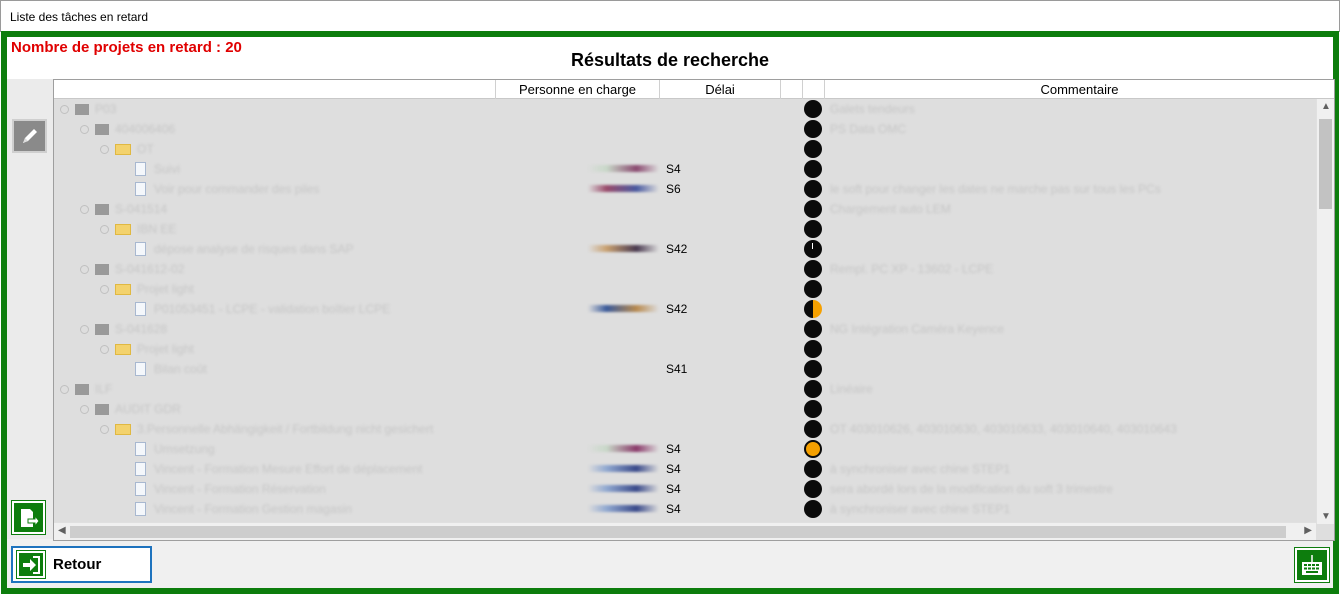 The width and height of the screenshot is (1340, 594). Describe the element at coordinates (685, 109) in the screenshot. I see `table-row: P03 Galets tendeurs` at that location.